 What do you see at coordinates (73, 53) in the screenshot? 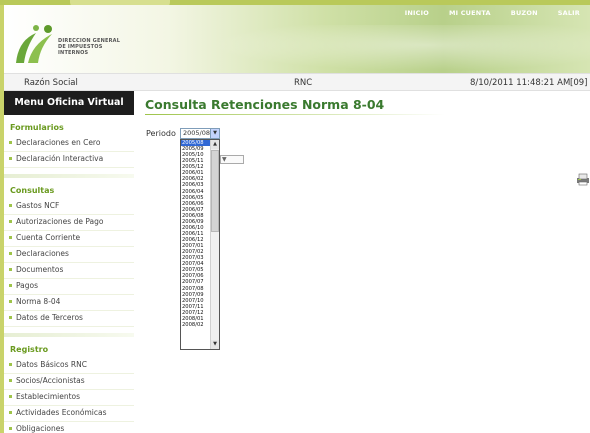
I see `logo-line-3: INTERNOS` at bounding box center [73, 53].